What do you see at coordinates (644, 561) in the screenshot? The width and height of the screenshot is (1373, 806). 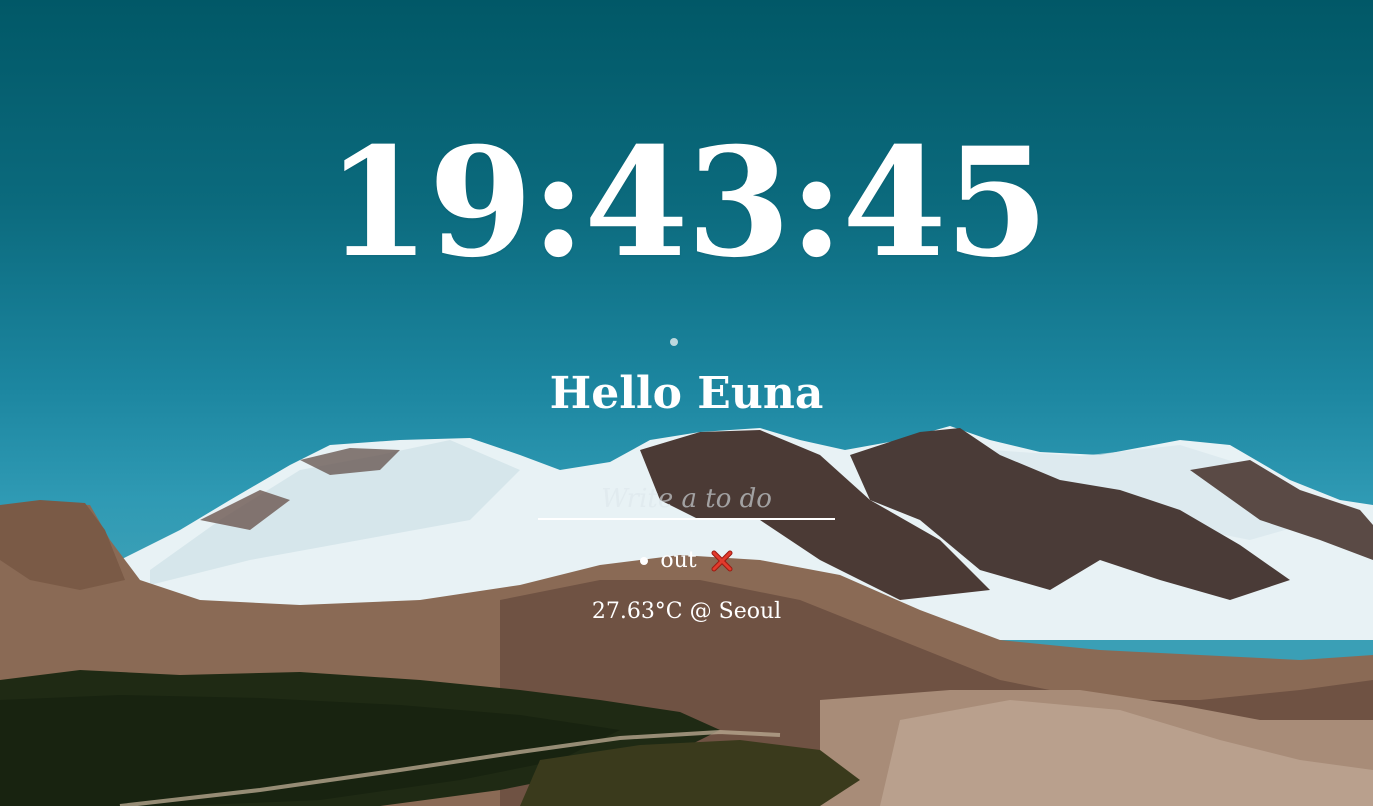 I see `bullet-icon` at bounding box center [644, 561].